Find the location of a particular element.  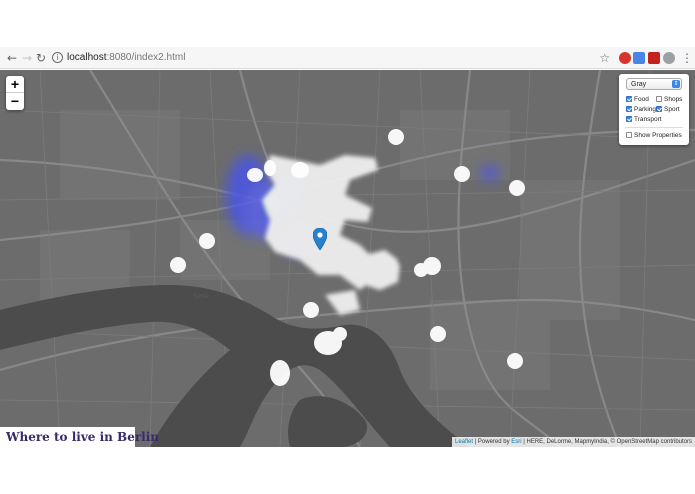

layer-option-shops: Shops is located at coordinates (669, 100).